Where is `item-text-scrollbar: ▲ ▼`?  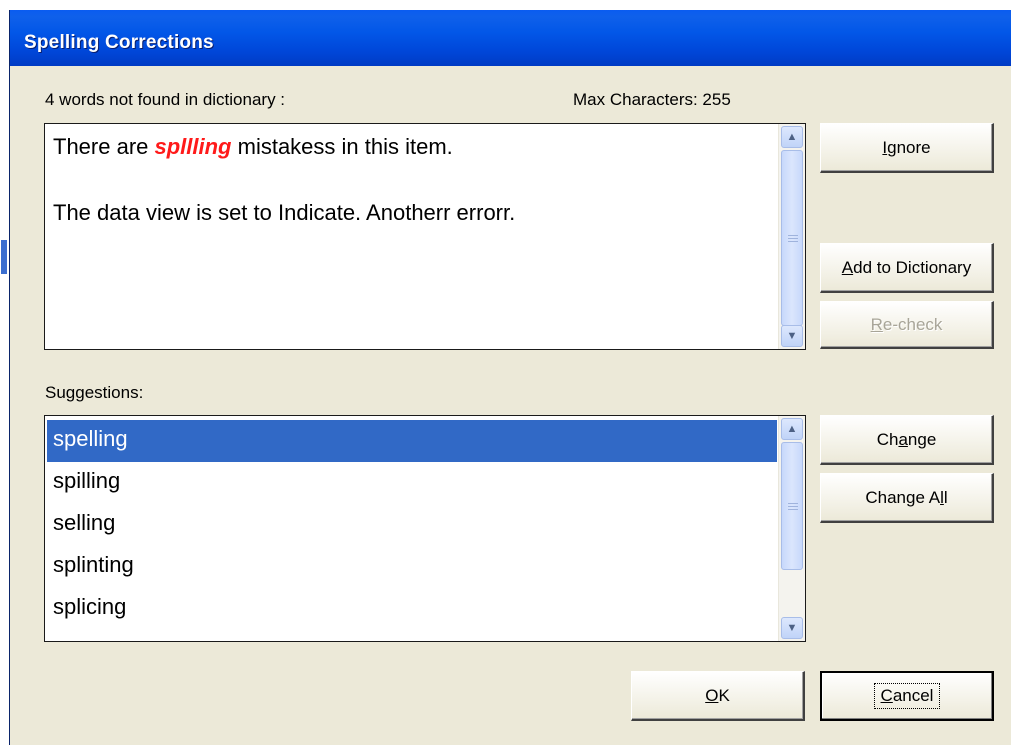
item-text-scrollbar: ▲ ▼ is located at coordinates (791, 236).